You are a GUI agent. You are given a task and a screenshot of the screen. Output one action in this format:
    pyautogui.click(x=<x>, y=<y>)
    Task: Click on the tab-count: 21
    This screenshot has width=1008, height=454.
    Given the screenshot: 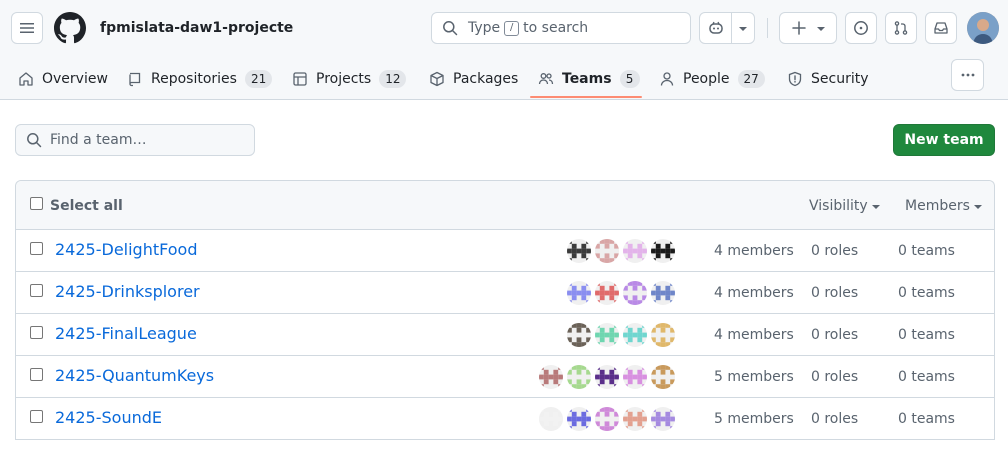 What is the action you would take?
    pyautogui.click(x=258, y=79)
    